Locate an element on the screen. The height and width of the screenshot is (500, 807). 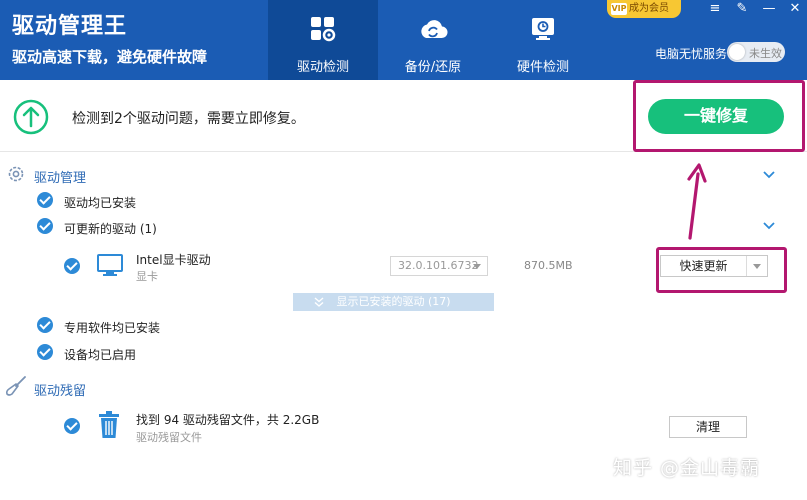
monitor-icon is located at coordinates (110, 265).